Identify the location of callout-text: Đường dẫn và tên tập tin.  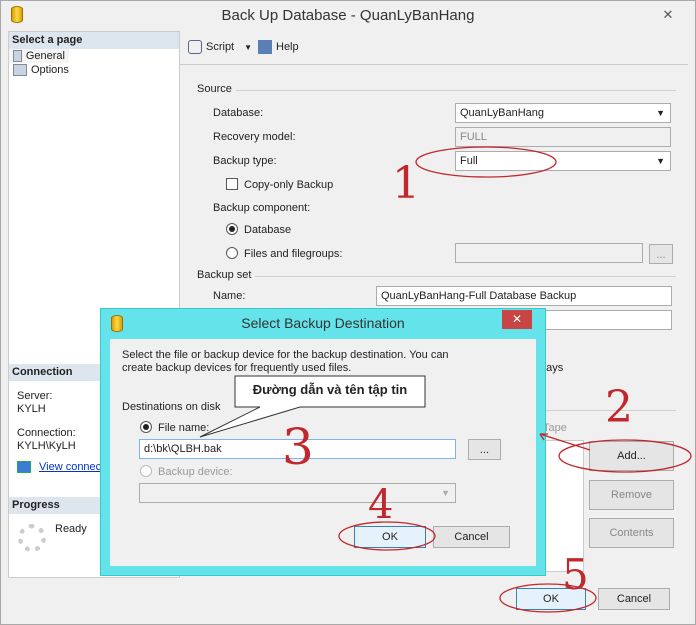
(330, 389).